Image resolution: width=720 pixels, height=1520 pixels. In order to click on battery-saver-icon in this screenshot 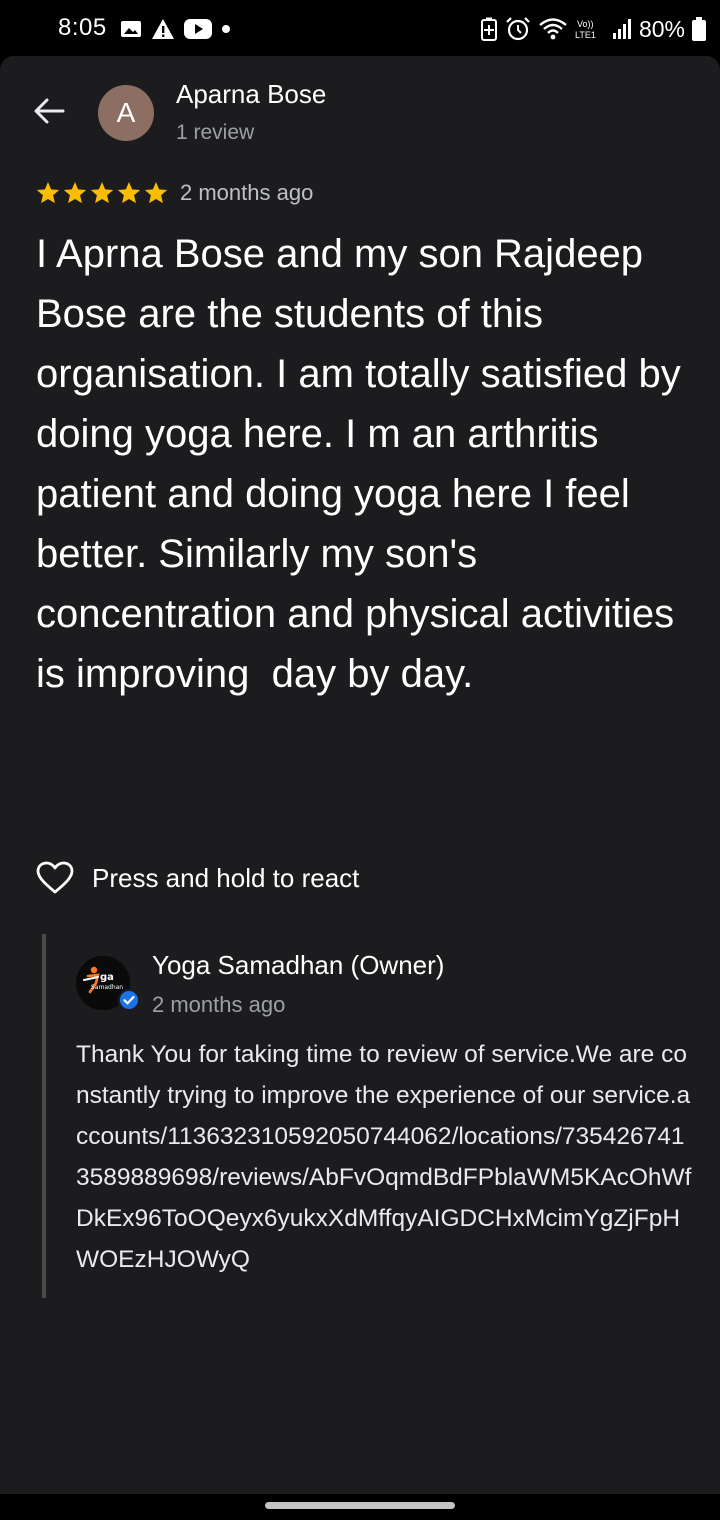, I will do `click(488, 29)`.